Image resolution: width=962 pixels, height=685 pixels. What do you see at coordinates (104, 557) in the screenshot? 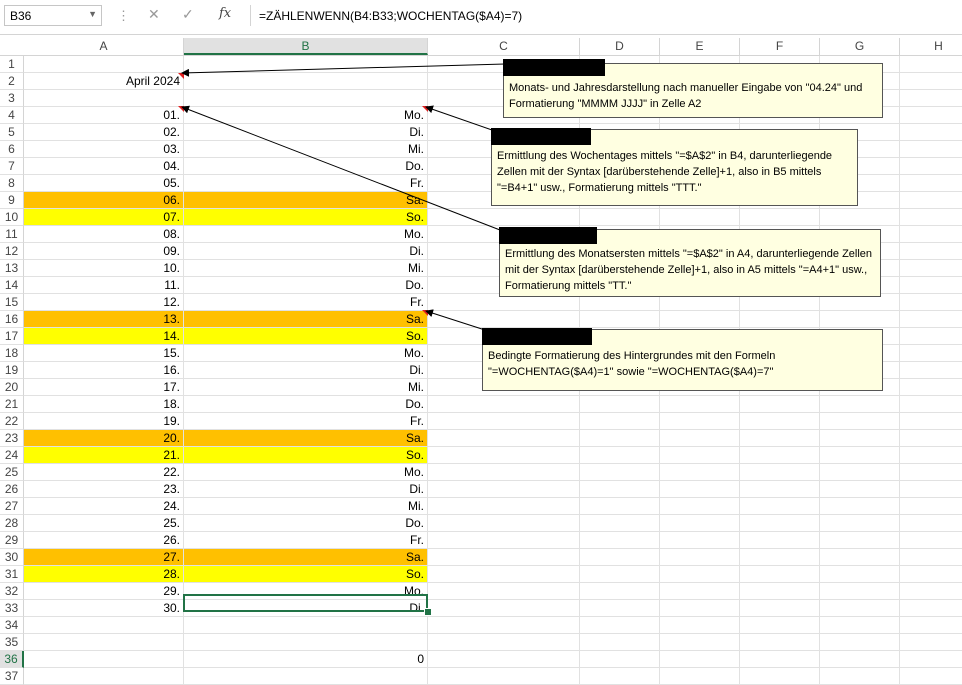
I see `cell-a: 27.` at bounding box center [104, 557].